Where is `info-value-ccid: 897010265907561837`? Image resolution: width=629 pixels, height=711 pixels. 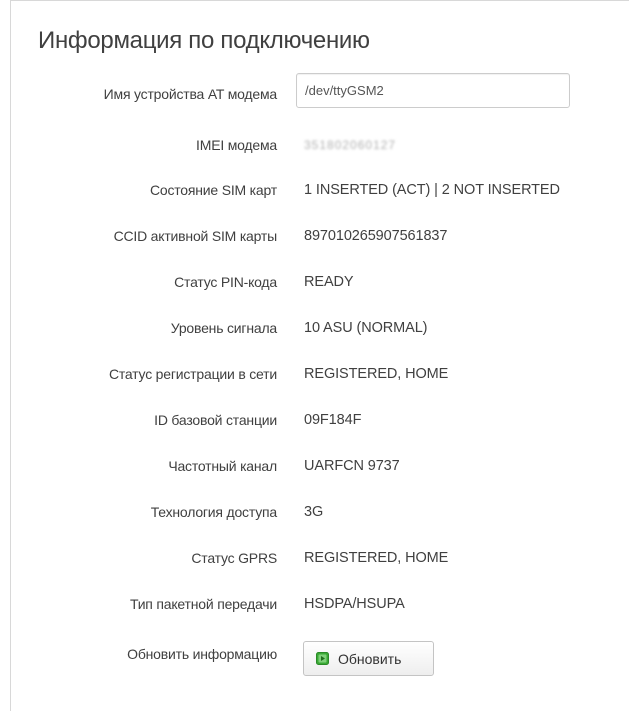 info-value-ccid: 897010265907561837 is located at coordinates (376, 236).